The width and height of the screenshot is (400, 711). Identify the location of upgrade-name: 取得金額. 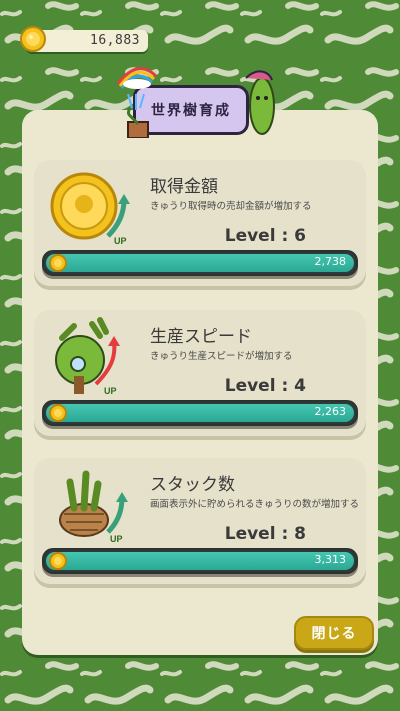
(184, 187).